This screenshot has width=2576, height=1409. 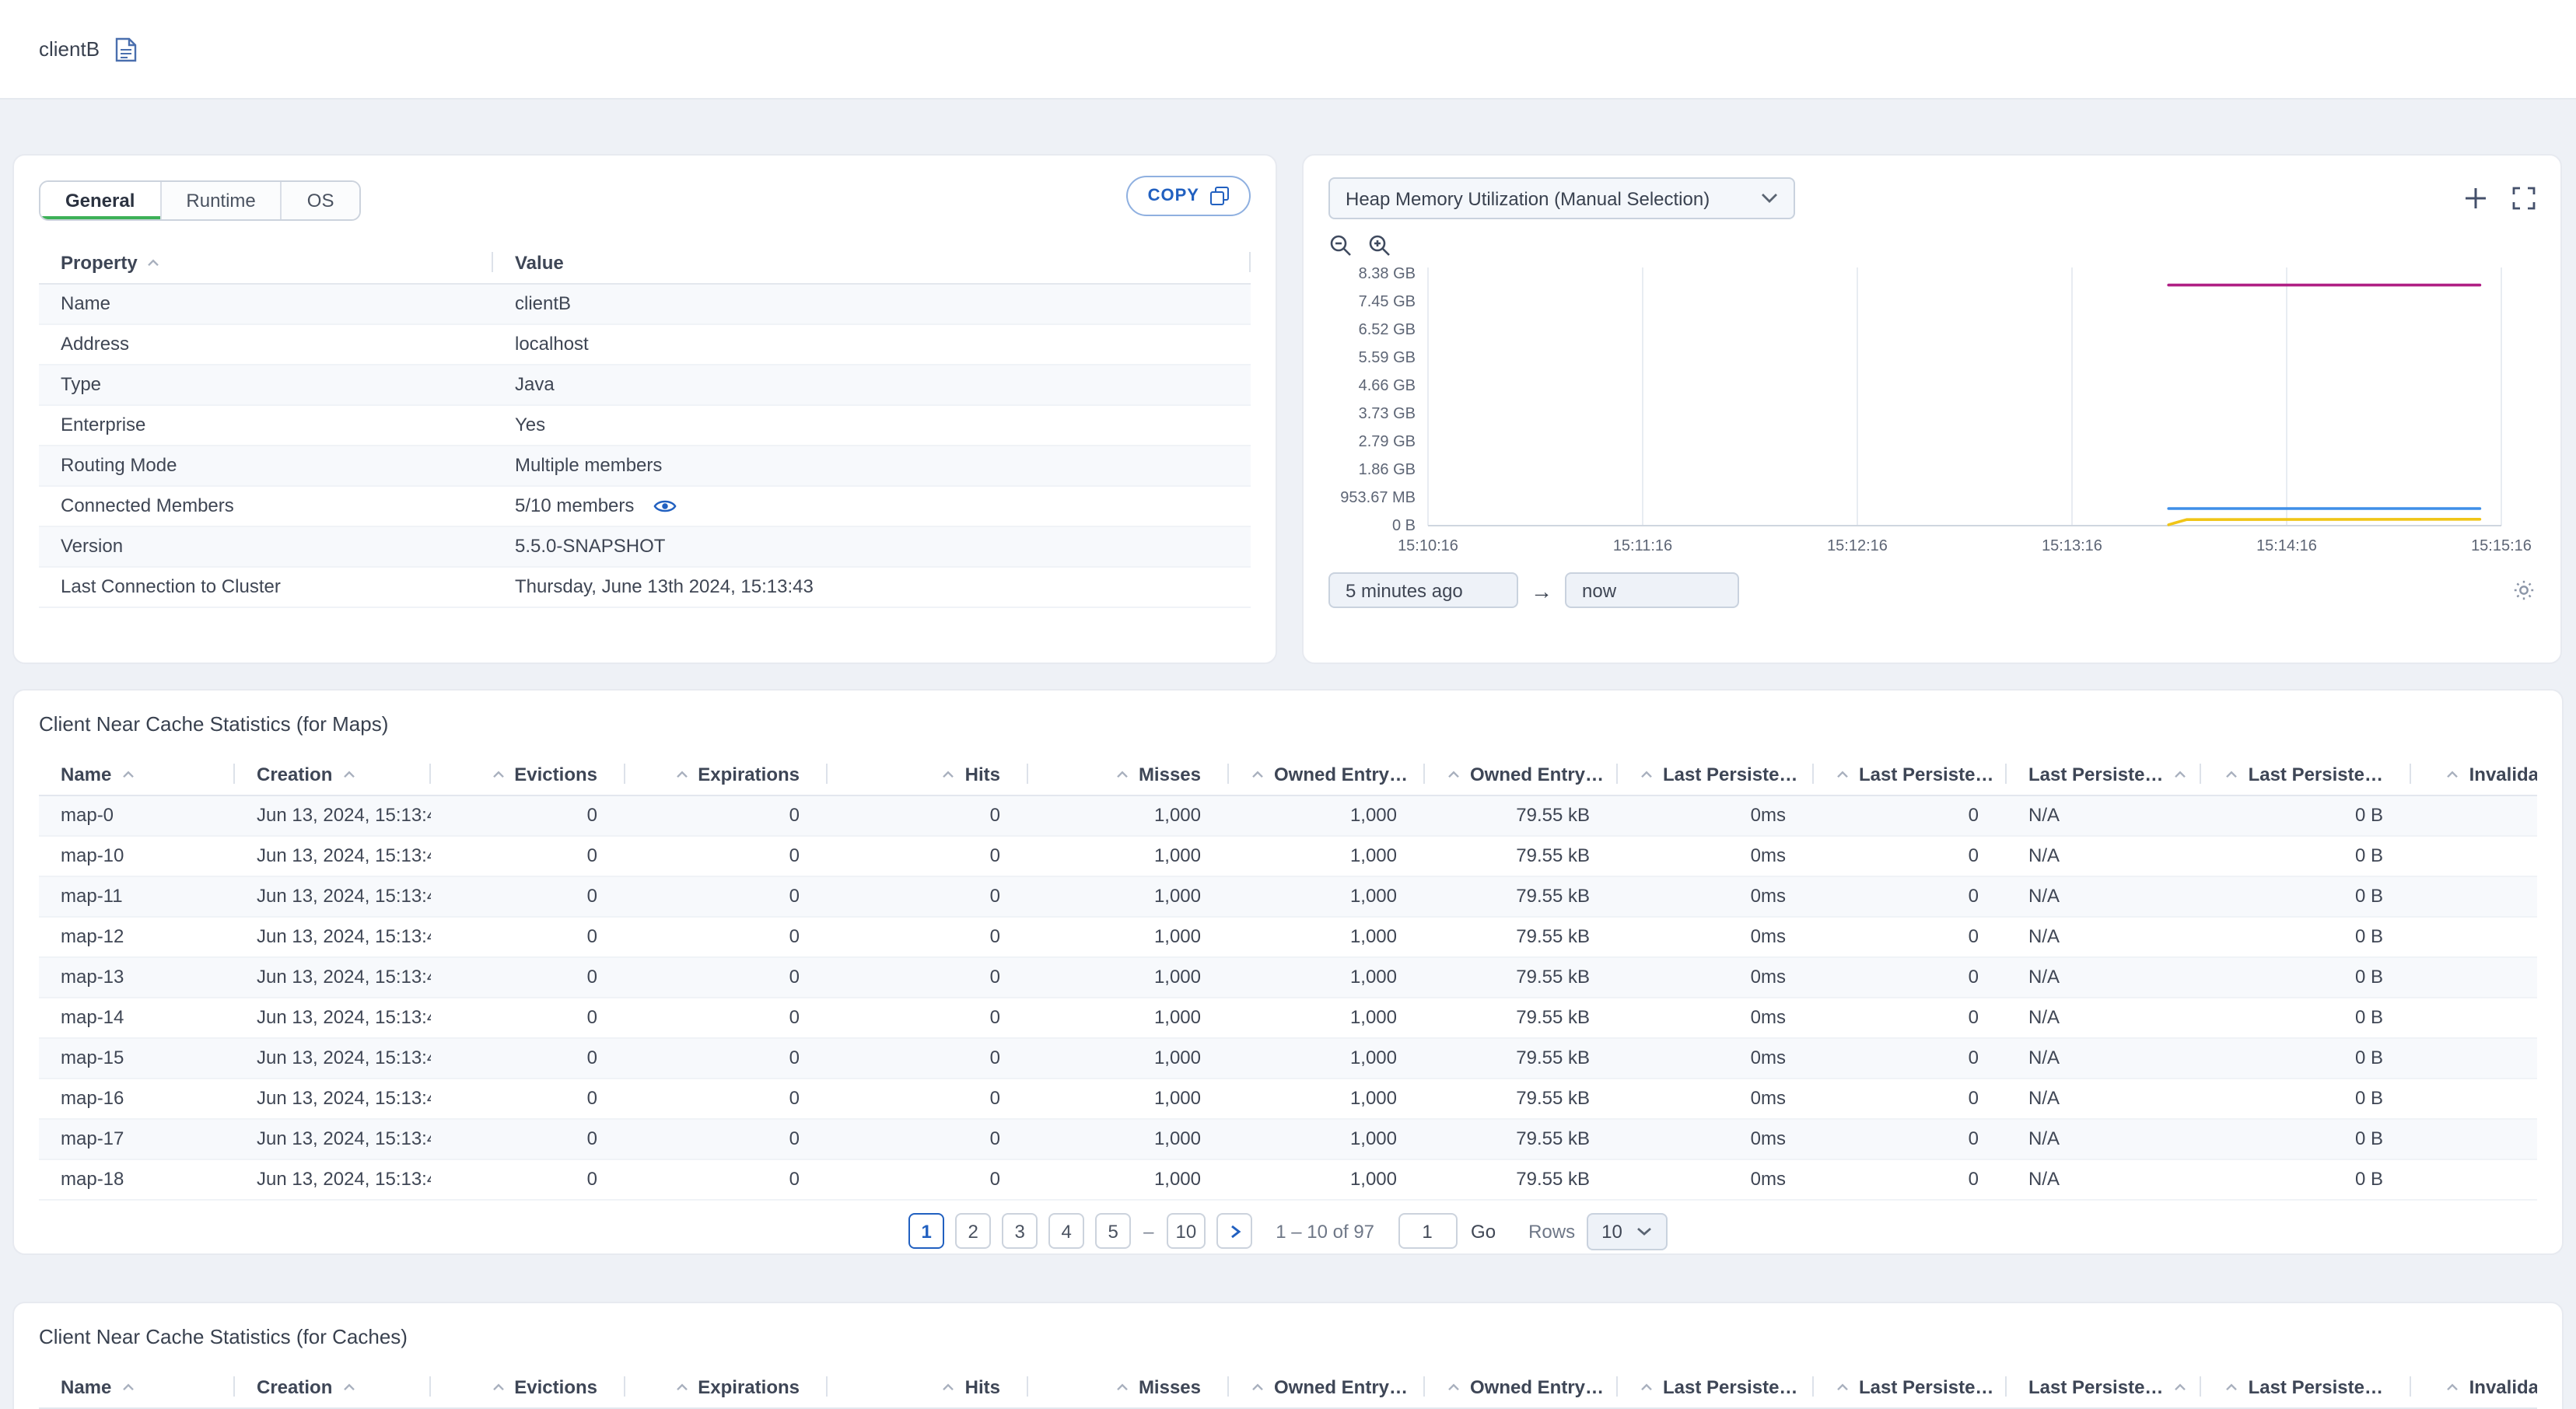 What do you see at coordinates (1552, 1231) in the screenshot?
I see `rows-label: Rows` at bounding box center [1552, 1231].